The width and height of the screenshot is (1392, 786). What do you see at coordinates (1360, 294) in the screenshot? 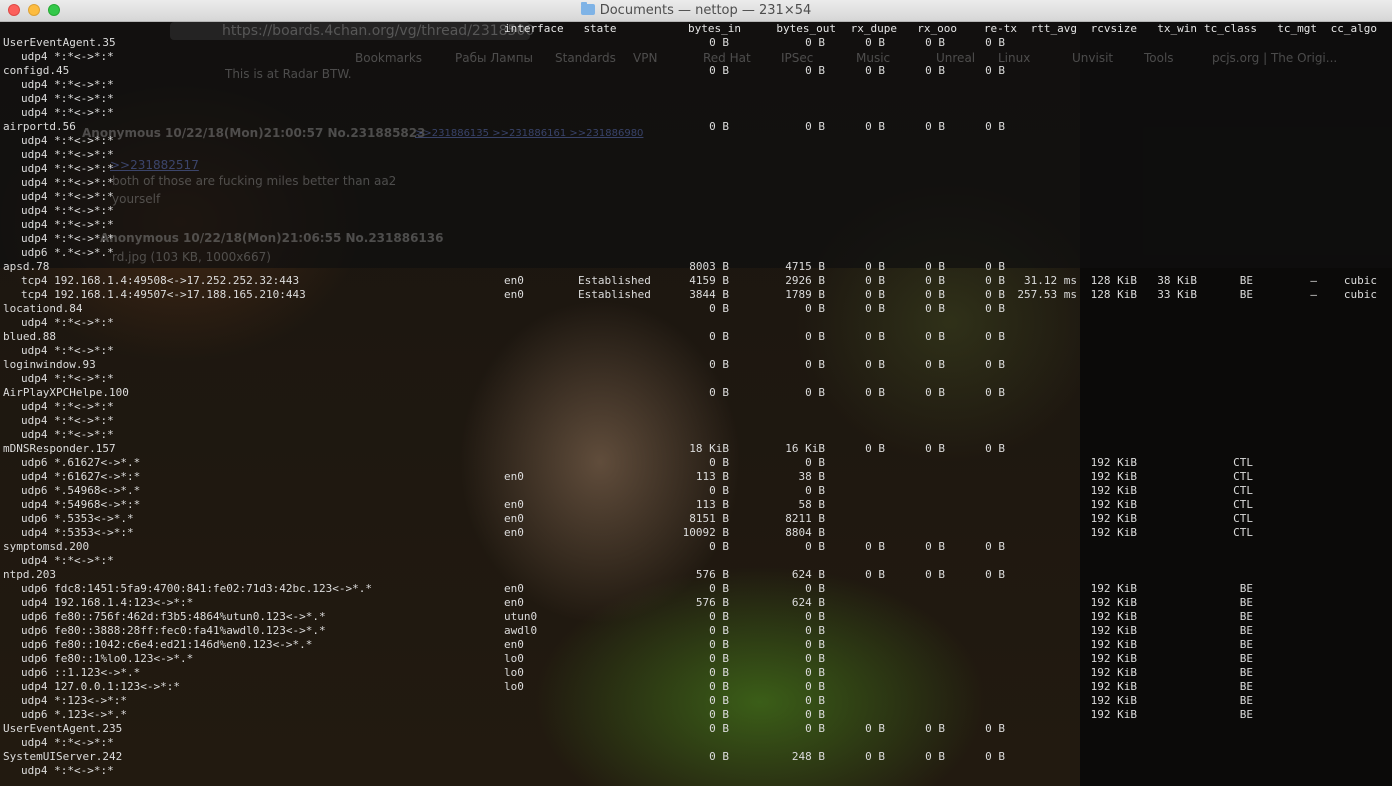
I see `cell-cc-algo: cubic` at bounding box center [1360, 294].